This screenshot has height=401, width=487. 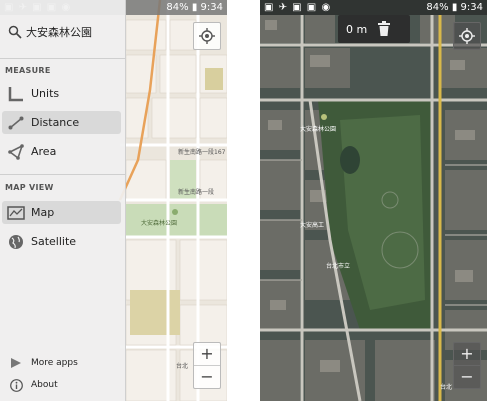 I want to click on menu-item-distance: Distance, so click(x=61, y=122).